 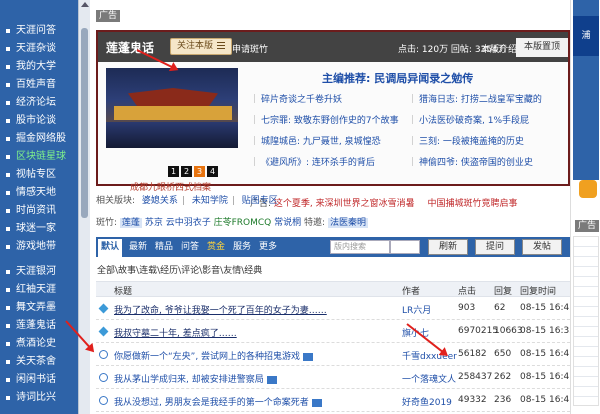 What do you see at coordinates (473, 204) in the screenshot?
I see `board-ad-link-2: 中国捕城斑竹竞聘启事` at bounding box center [473, 204].